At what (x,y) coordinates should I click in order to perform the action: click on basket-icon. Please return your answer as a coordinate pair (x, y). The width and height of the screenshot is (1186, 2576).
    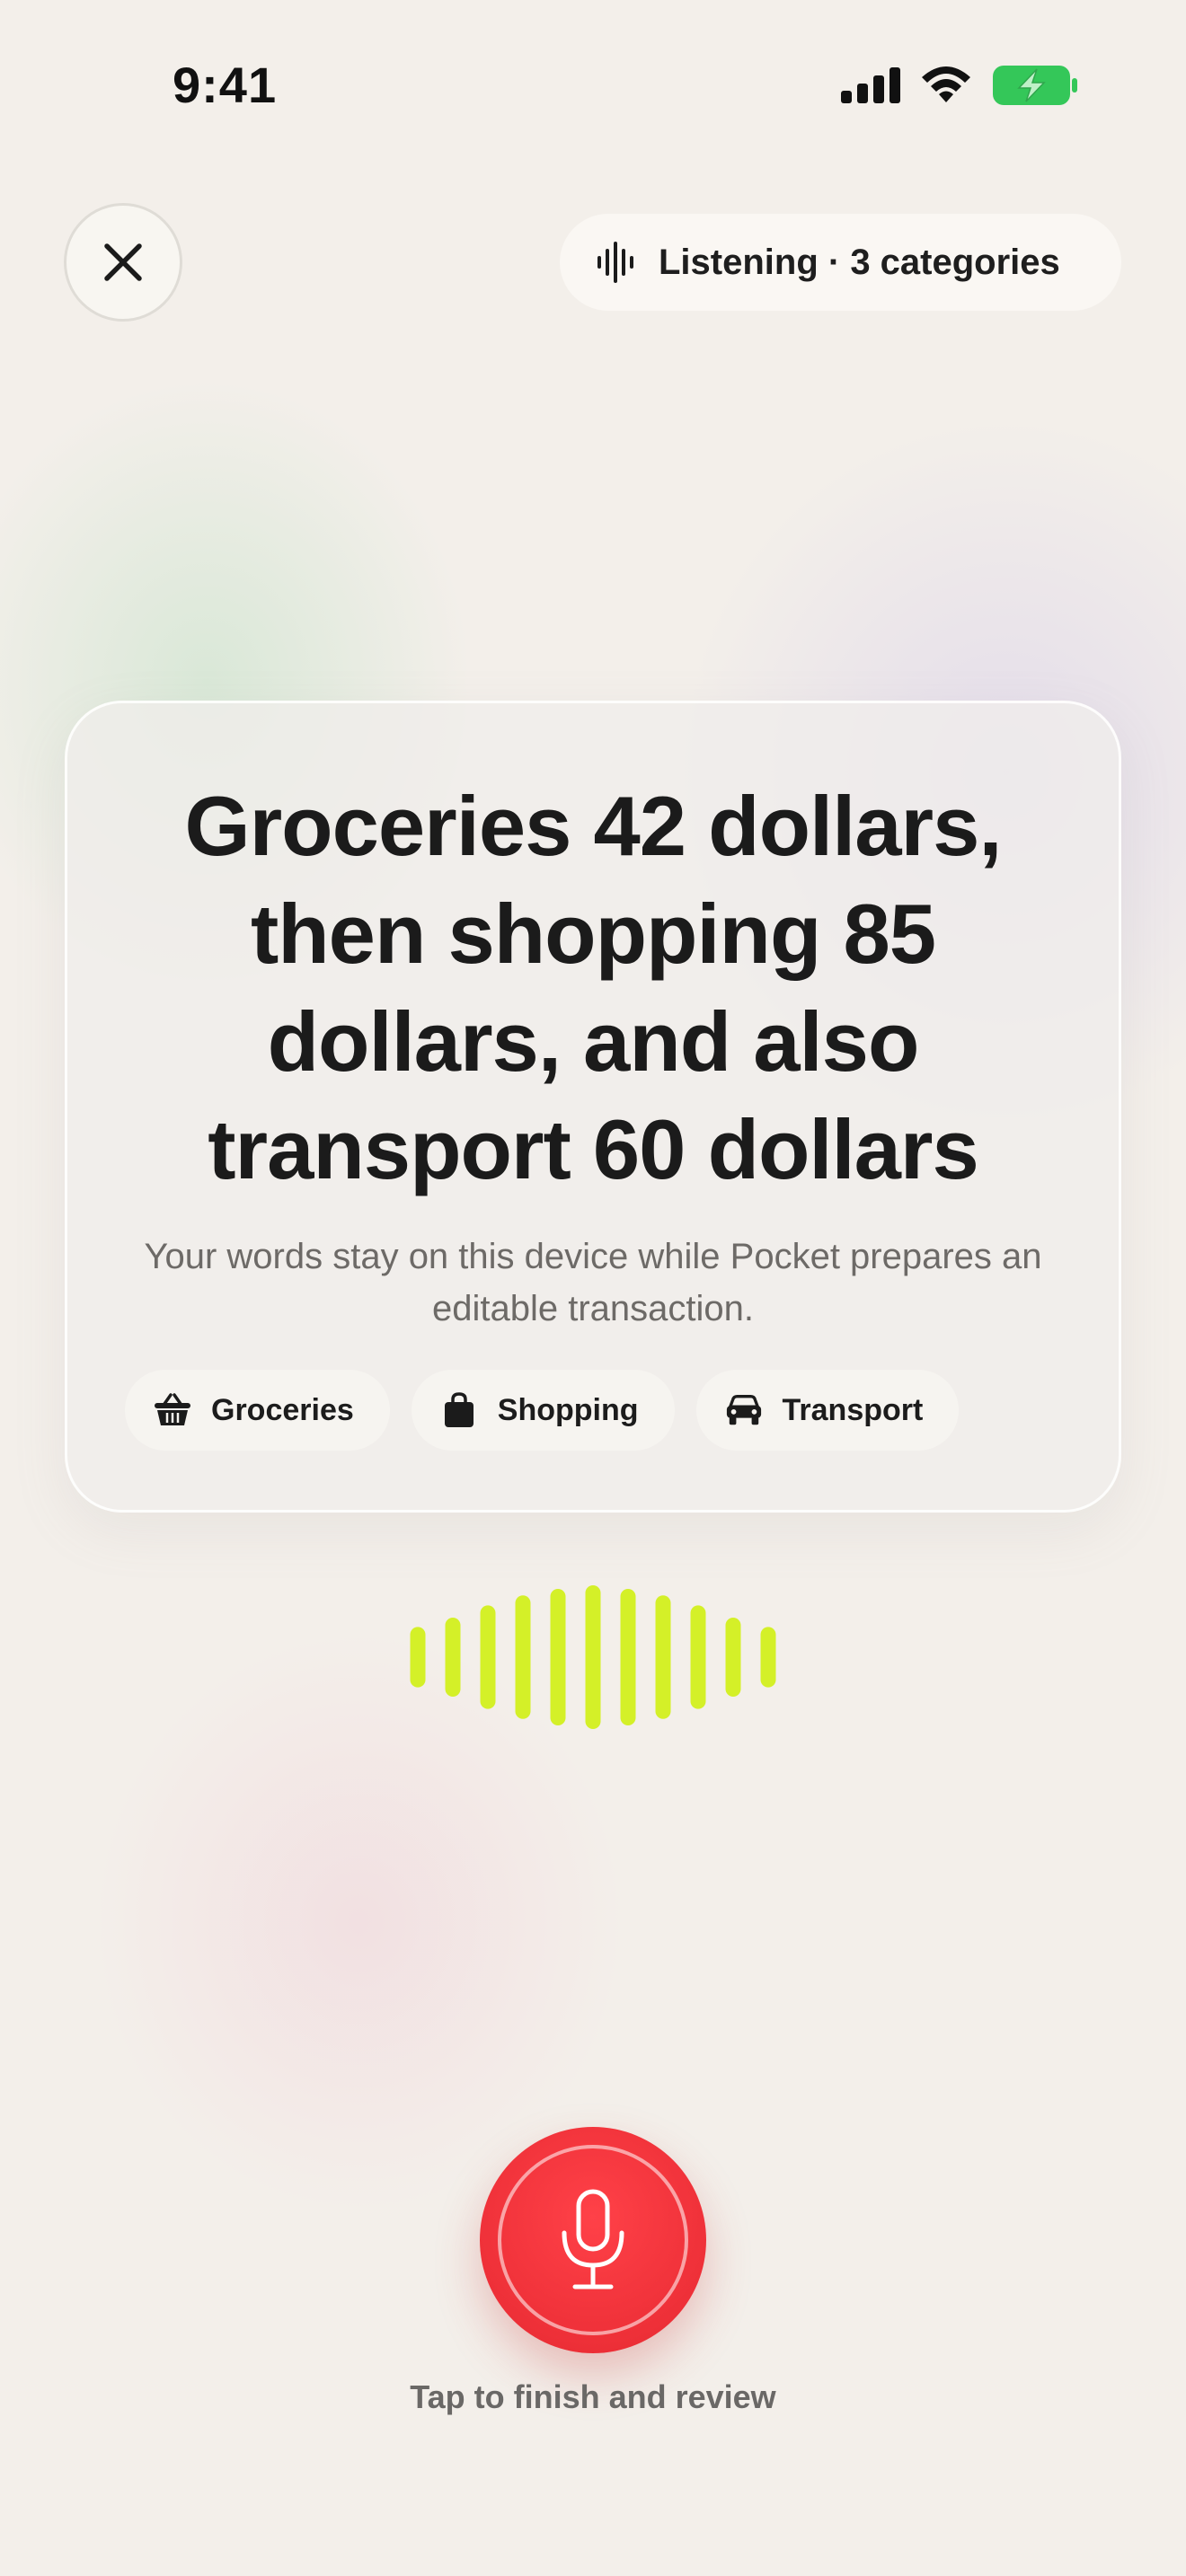
    Looking at the image, I should click on (172, 1410).